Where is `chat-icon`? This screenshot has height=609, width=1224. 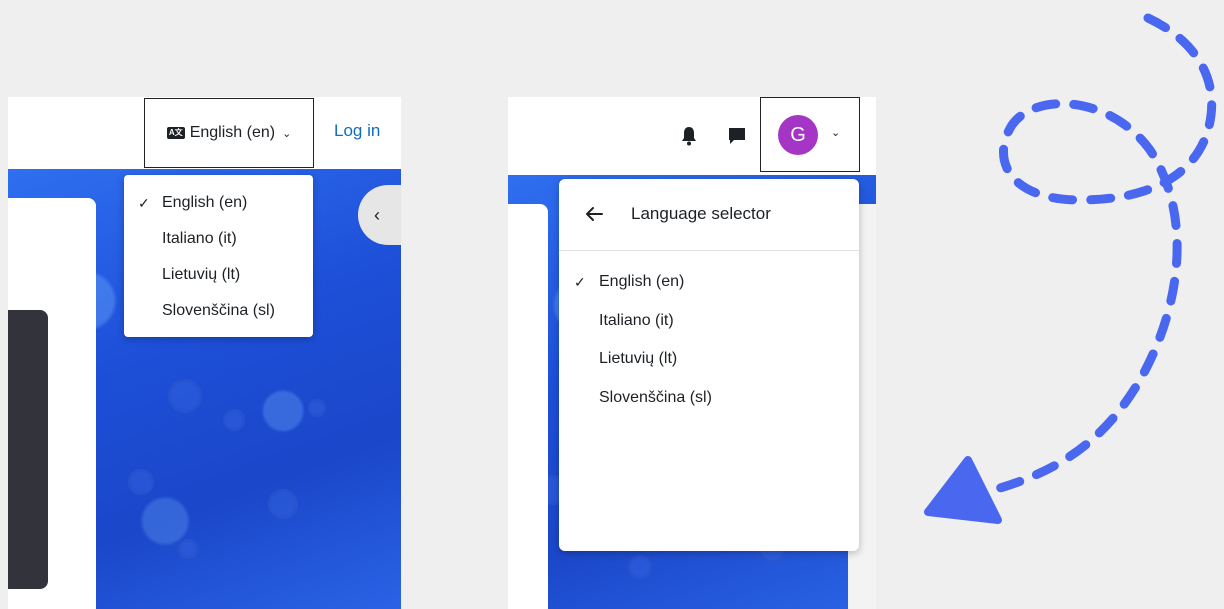 chat-icon is located at coordinates (737, 136).